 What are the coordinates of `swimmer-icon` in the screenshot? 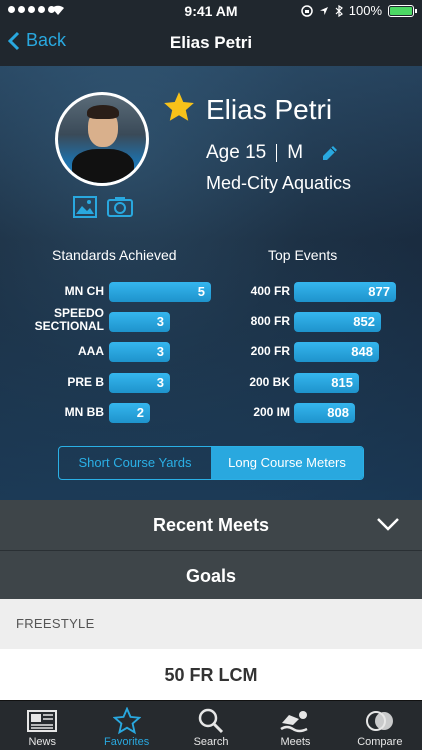 It's located at (294, 722).